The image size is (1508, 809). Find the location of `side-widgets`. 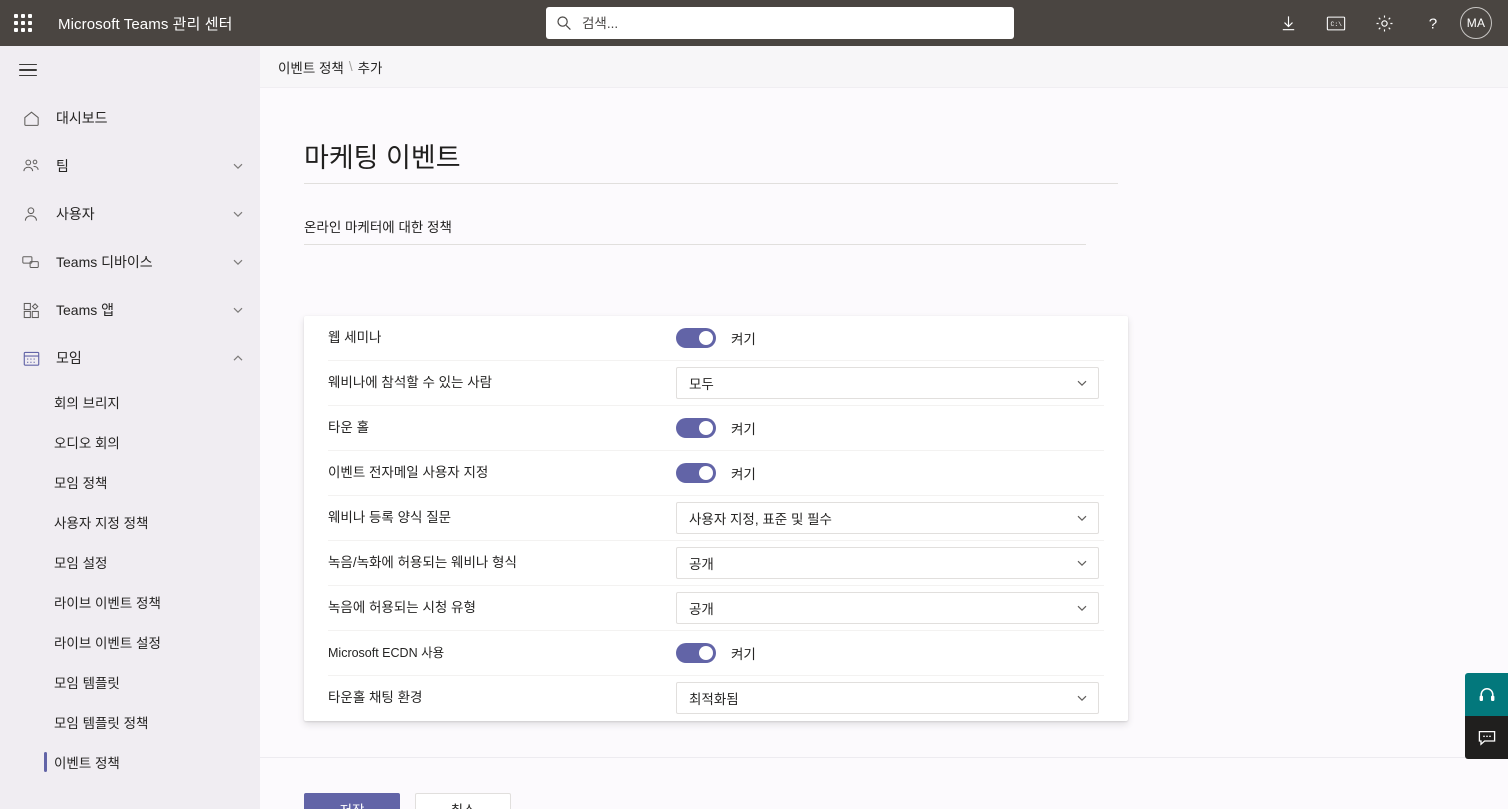

side-widgets is located at coordinates (1486, 716).